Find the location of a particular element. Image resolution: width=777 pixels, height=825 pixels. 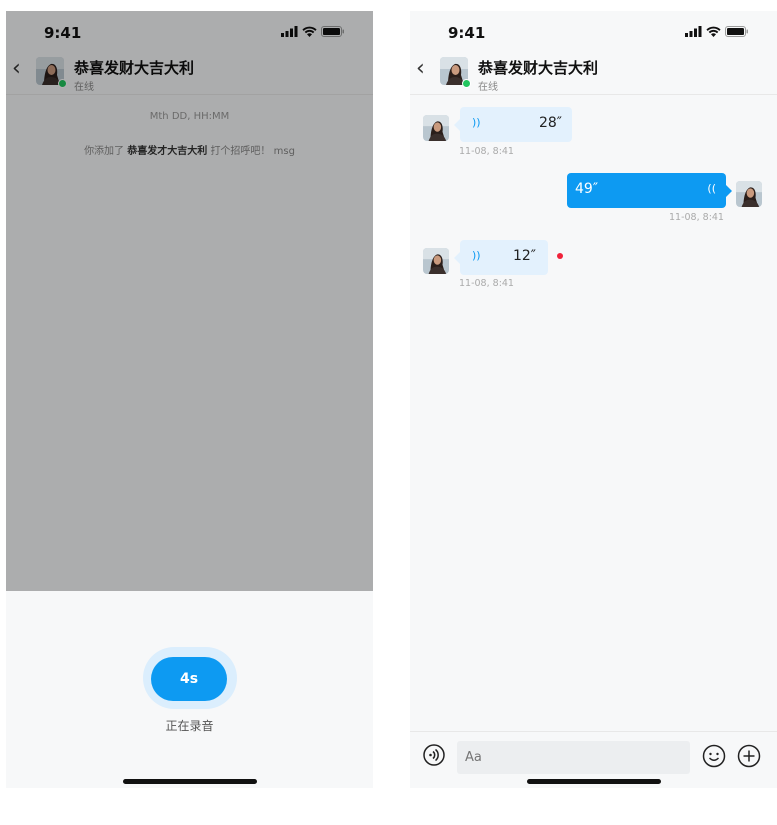

voice-bubble: )) 28″ is located at coordinates (513, 124).